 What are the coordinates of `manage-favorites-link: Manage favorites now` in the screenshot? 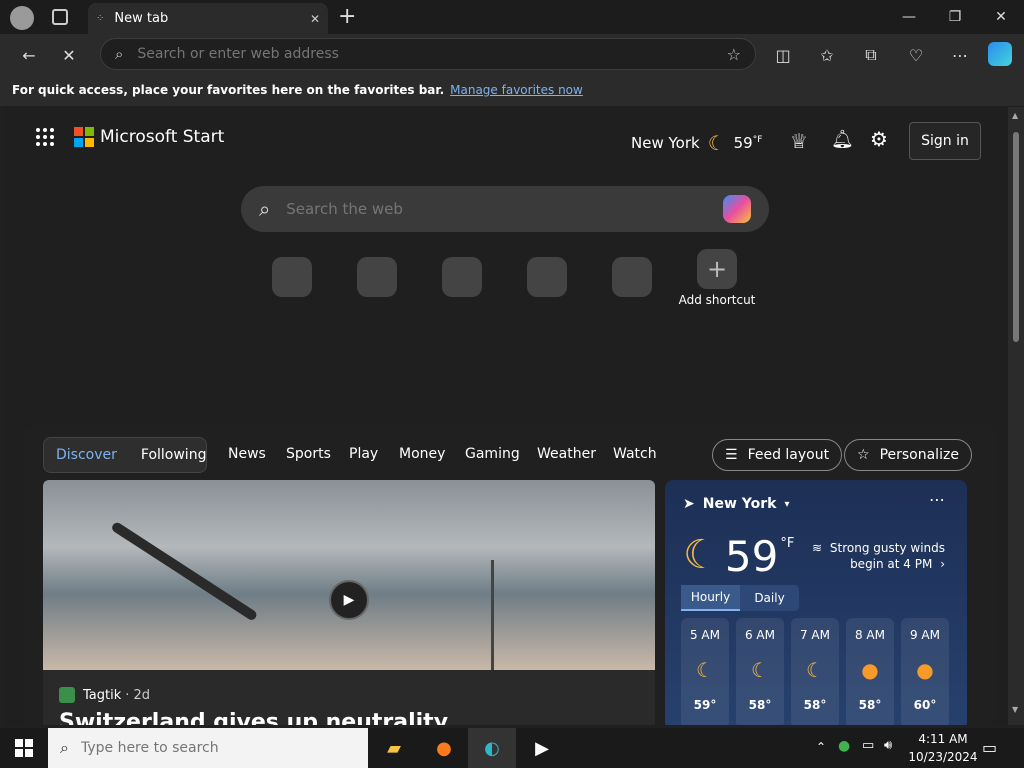 It's located at (516, 90).